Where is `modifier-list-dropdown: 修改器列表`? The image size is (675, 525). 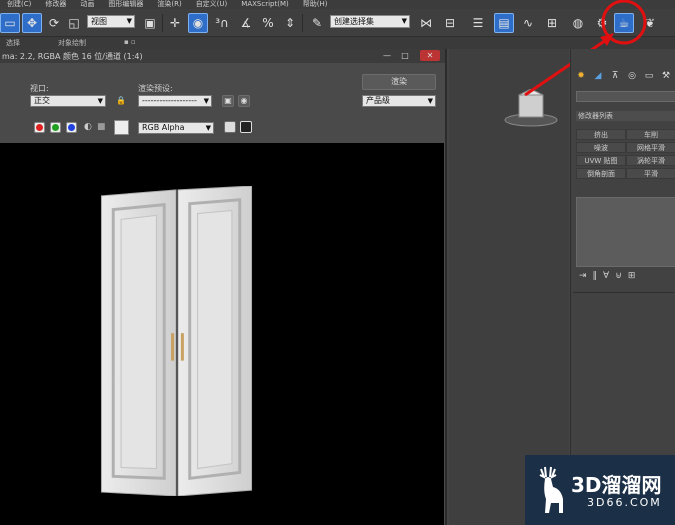
modifier-list-dropdown: 修改器列表 is located at coordinates (625, 116).